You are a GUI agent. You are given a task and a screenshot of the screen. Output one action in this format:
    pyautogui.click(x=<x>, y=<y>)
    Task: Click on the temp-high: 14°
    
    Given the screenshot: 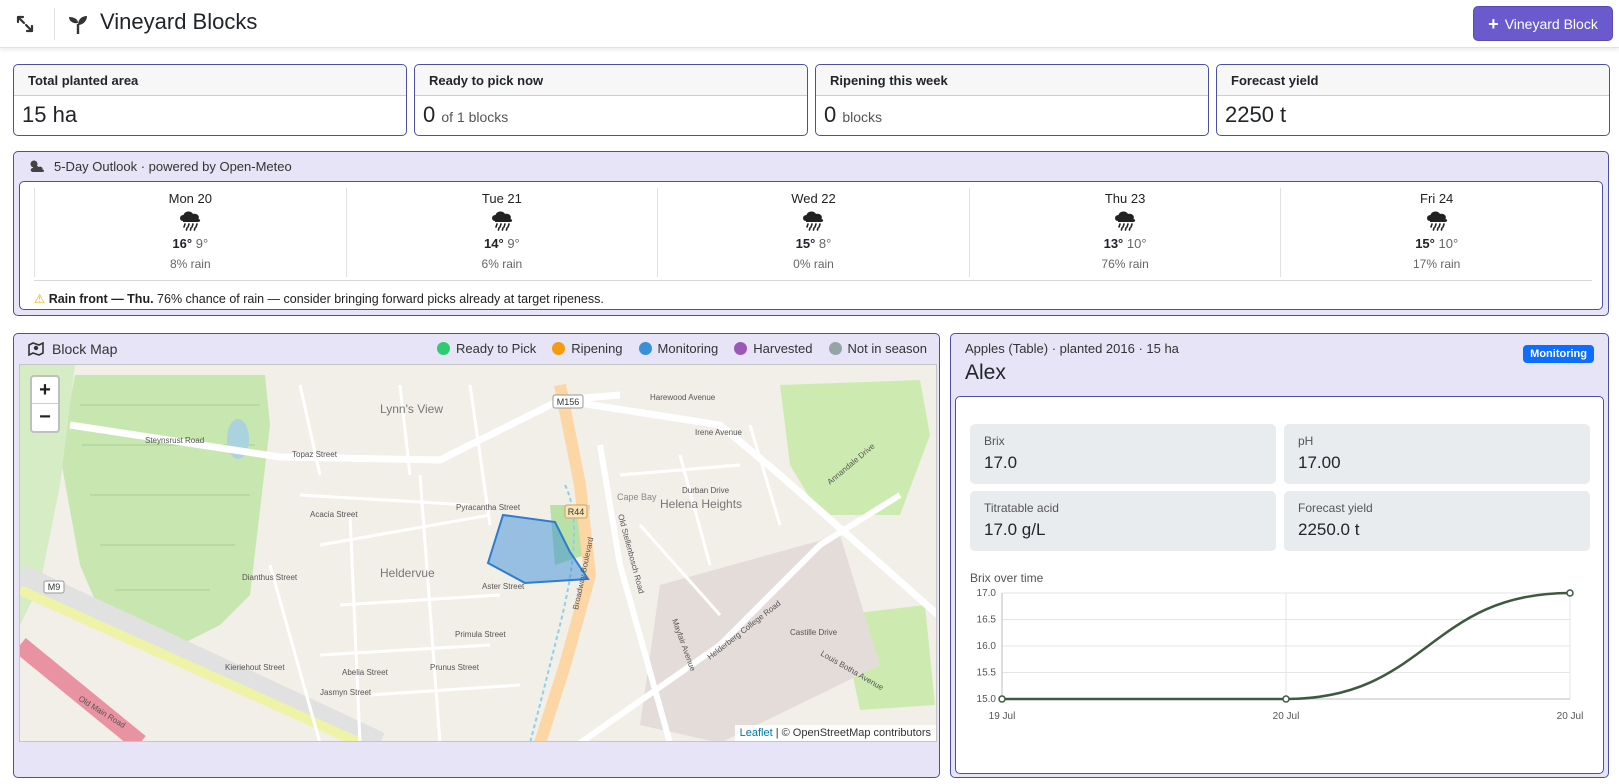 What is the action you would take?
    pyautogui.click(x=494, y=243)
    